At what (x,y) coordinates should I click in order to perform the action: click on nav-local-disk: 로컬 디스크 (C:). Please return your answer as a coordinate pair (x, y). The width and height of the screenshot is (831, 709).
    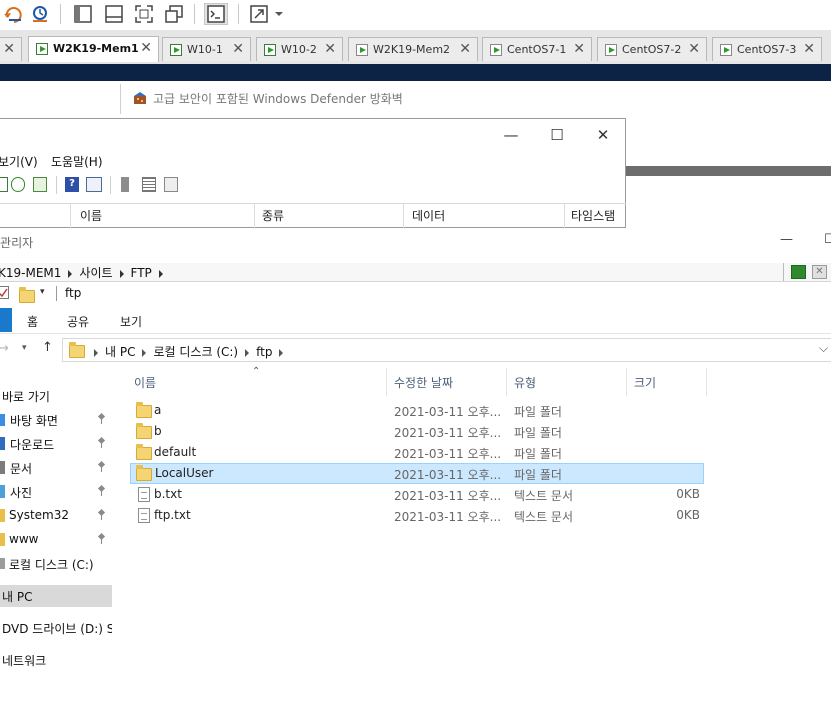
    Looking at the image, I should click on (56, 564).